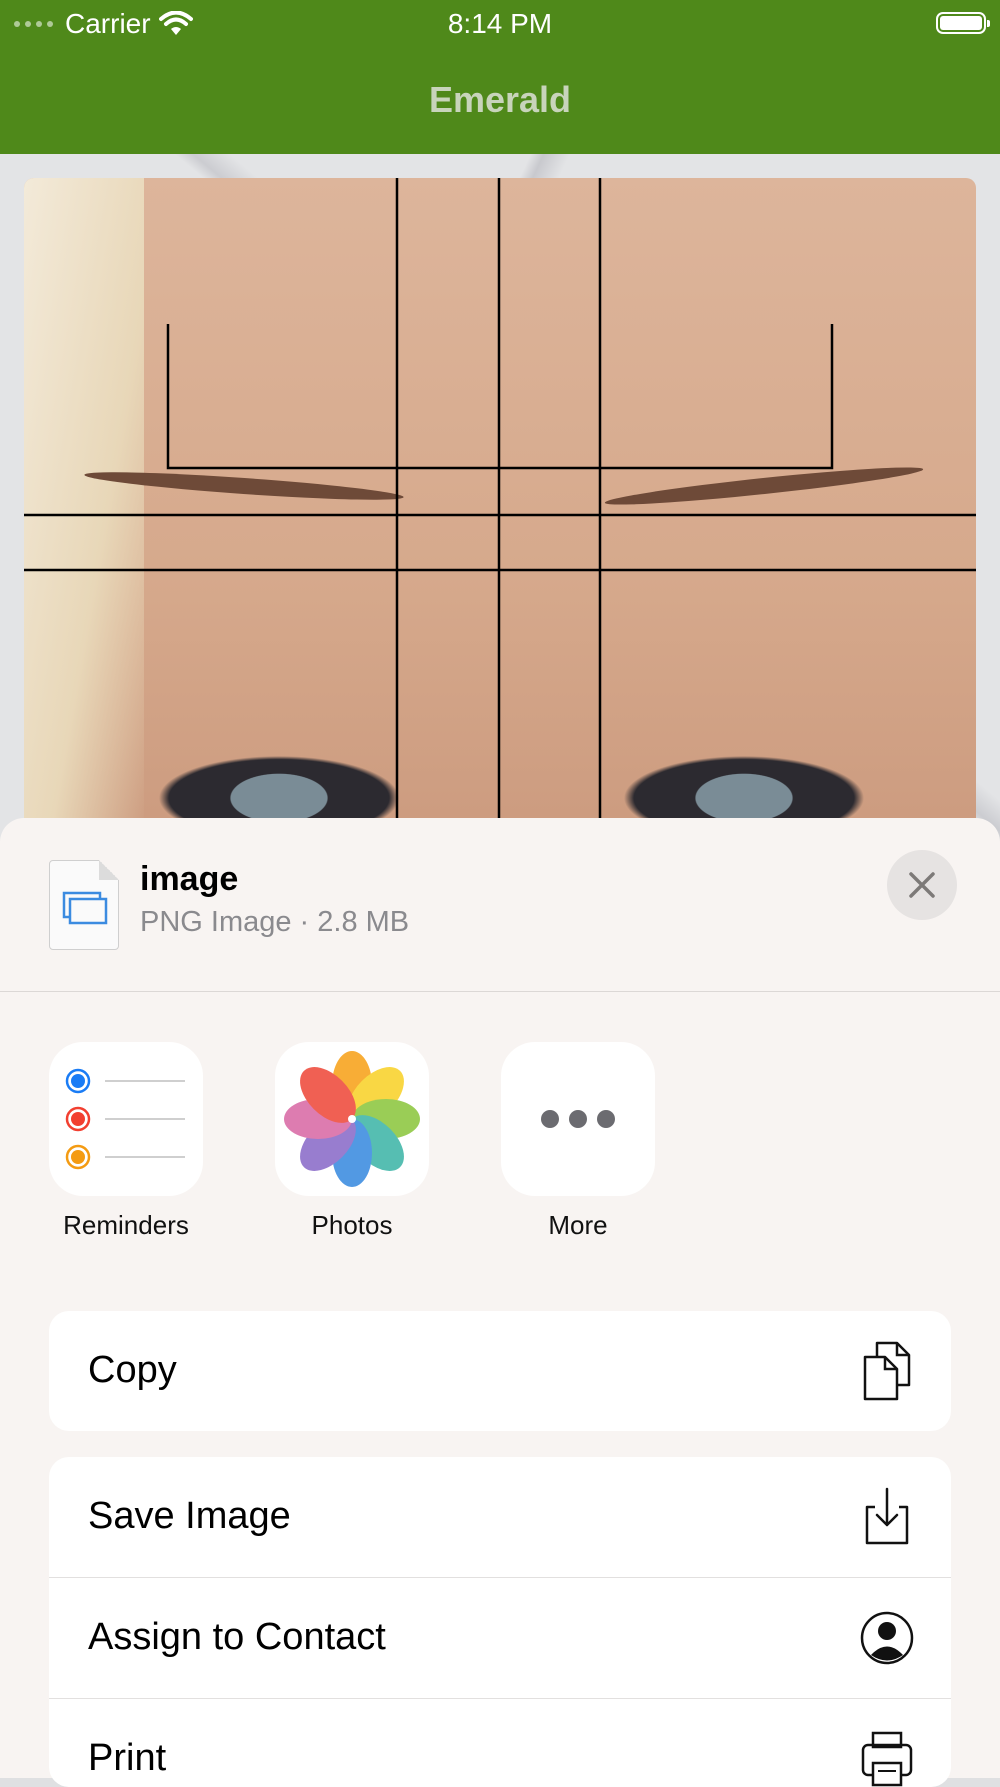 The height and width of the screenshot is (1787, 1000). I want to click on file-name: image, so click(189, 879).